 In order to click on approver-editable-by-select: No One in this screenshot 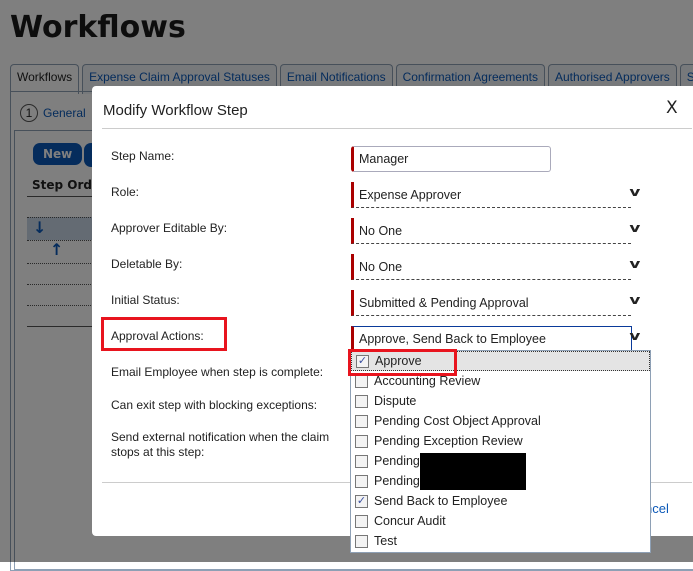, I will do `click(491, 231)`.